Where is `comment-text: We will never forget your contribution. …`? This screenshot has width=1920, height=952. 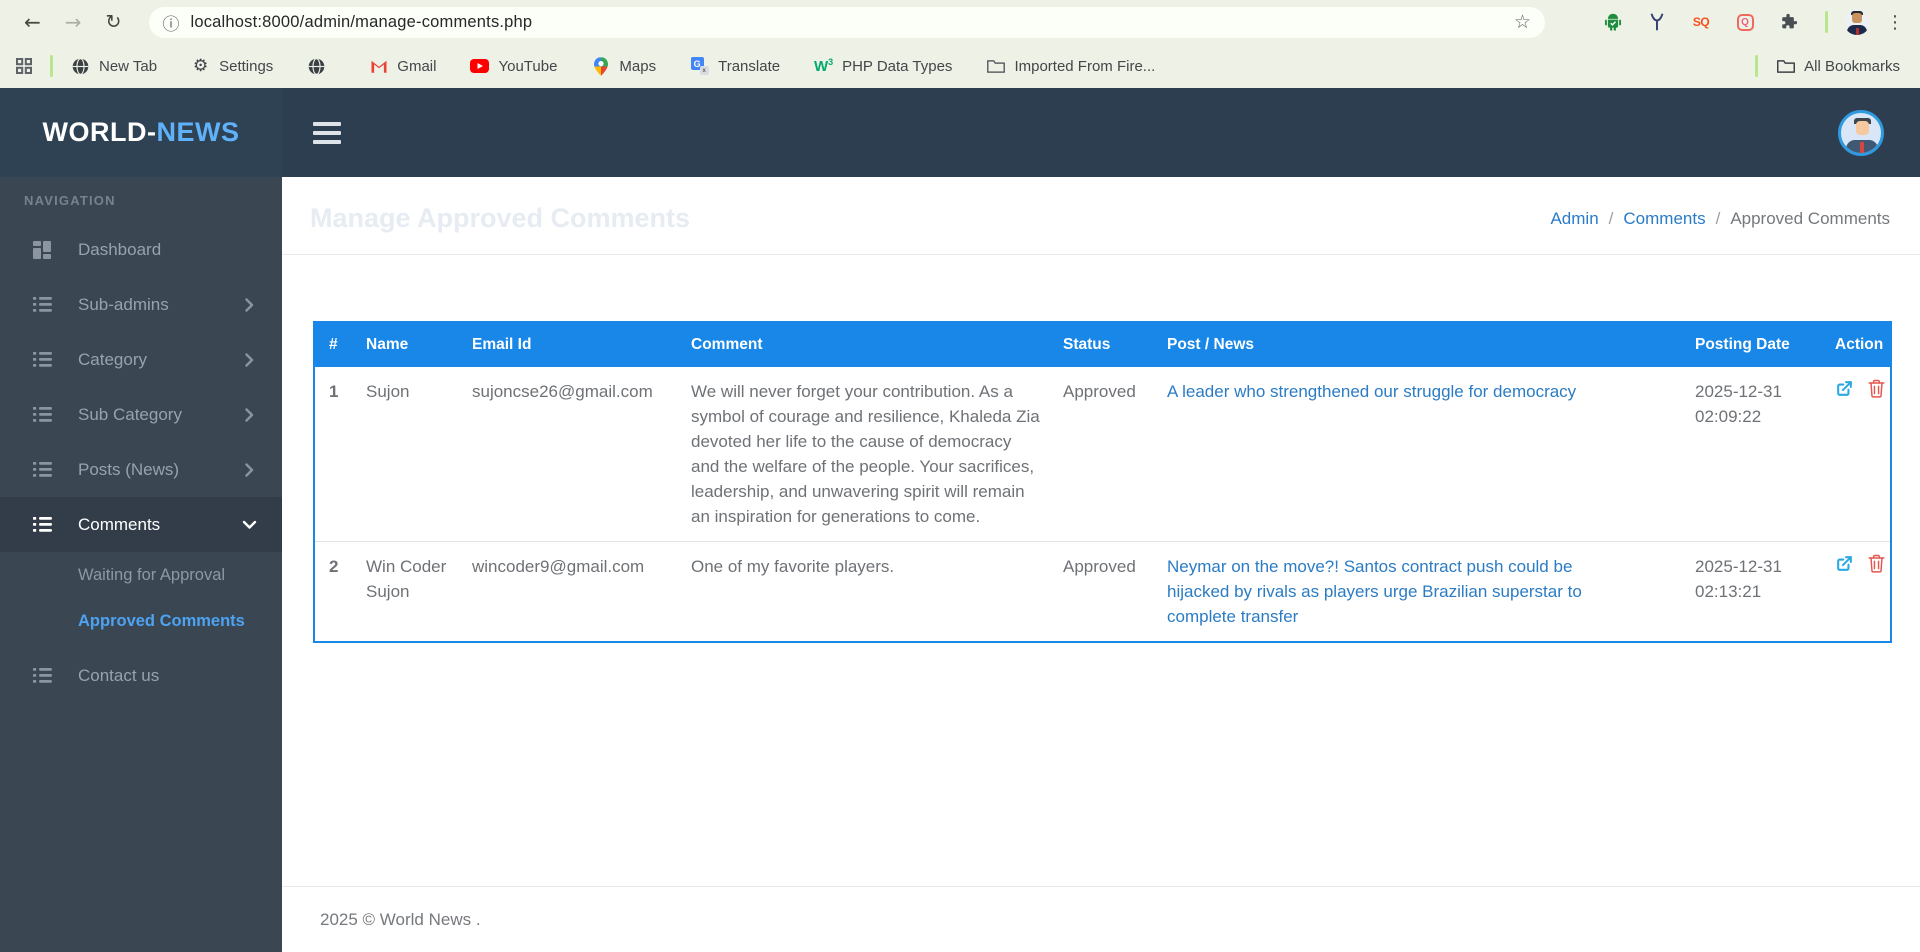
comment-text: We will never forget your contribution. … is located at coordinates (869, 454).